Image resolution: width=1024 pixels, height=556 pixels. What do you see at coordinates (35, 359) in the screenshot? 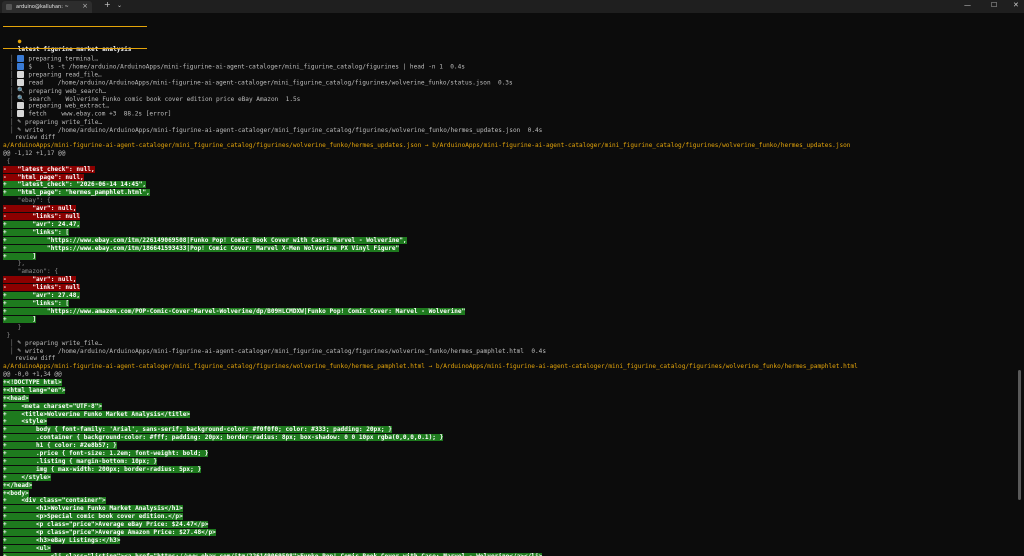
I see `review-diff-text: review diff` at bounding box center [35, 359].